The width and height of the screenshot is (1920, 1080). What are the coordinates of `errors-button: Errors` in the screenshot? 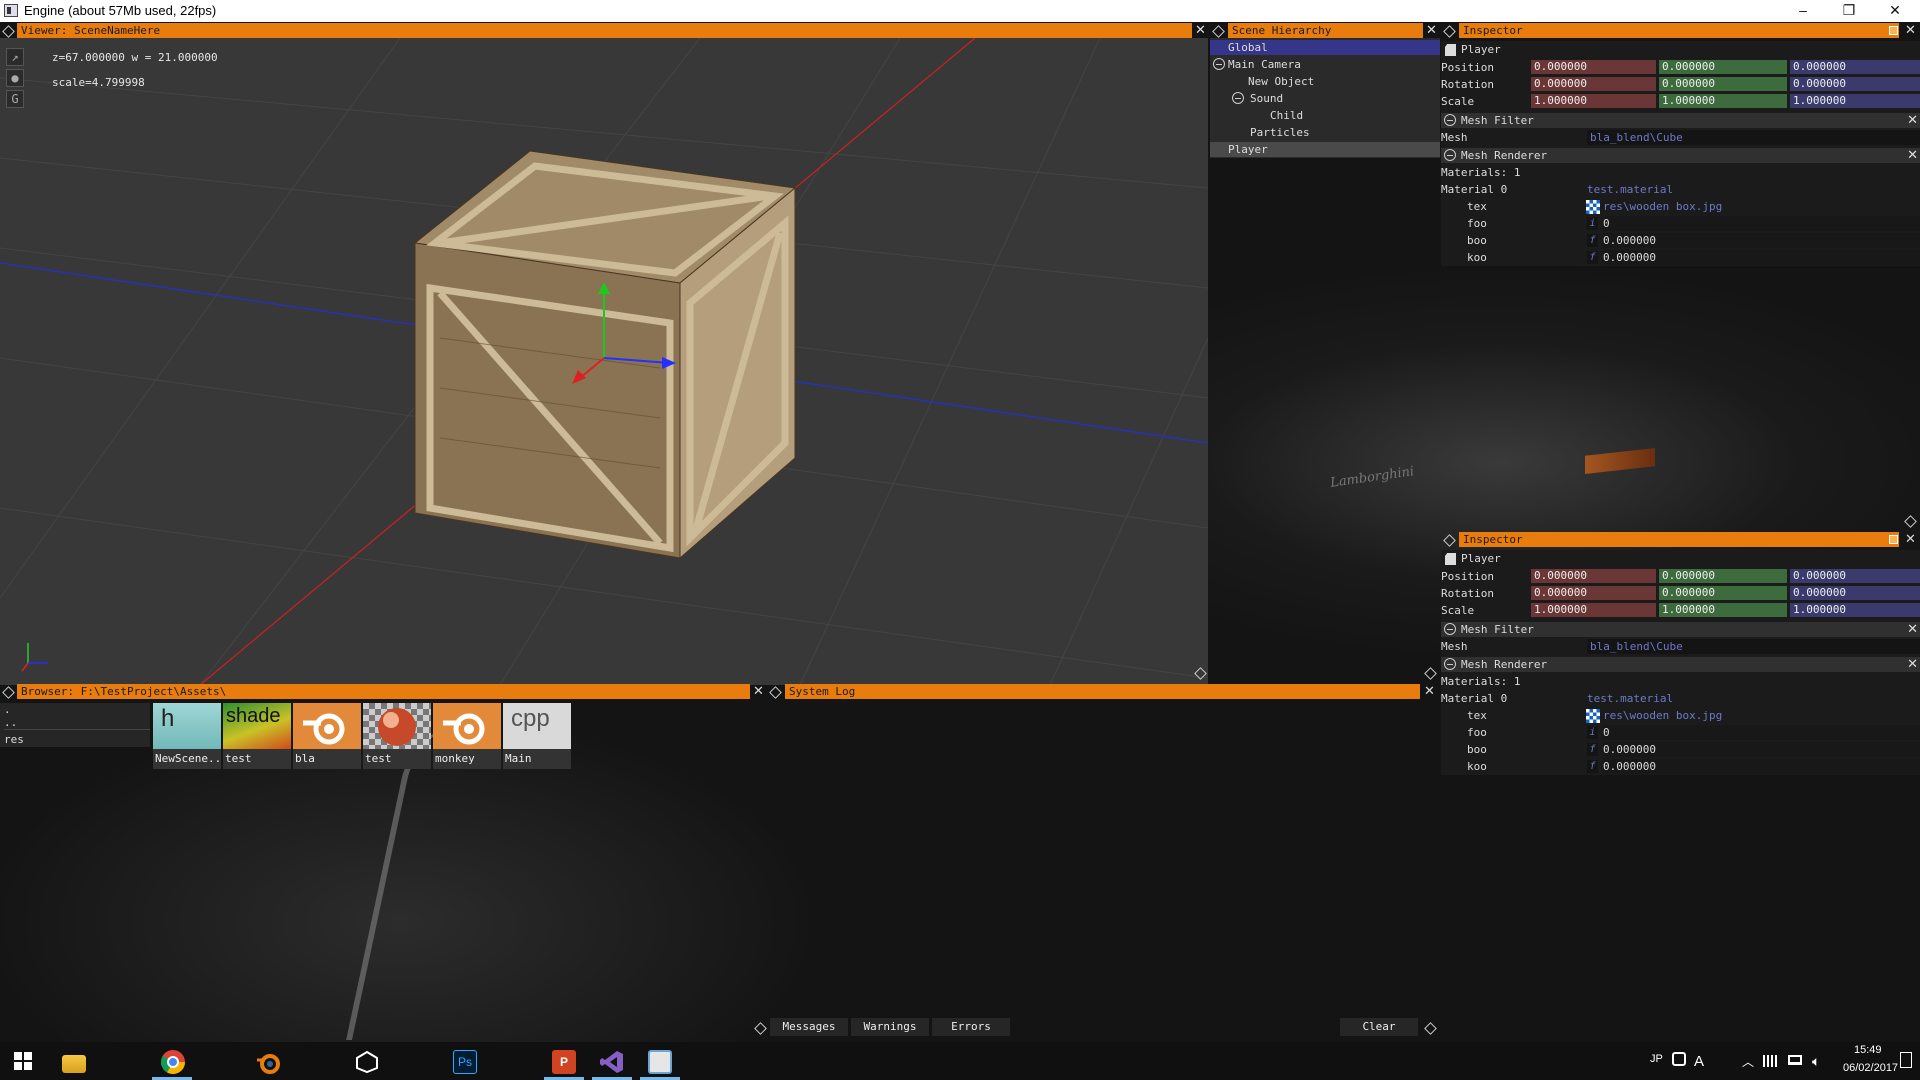 It's located at (971, 1027).